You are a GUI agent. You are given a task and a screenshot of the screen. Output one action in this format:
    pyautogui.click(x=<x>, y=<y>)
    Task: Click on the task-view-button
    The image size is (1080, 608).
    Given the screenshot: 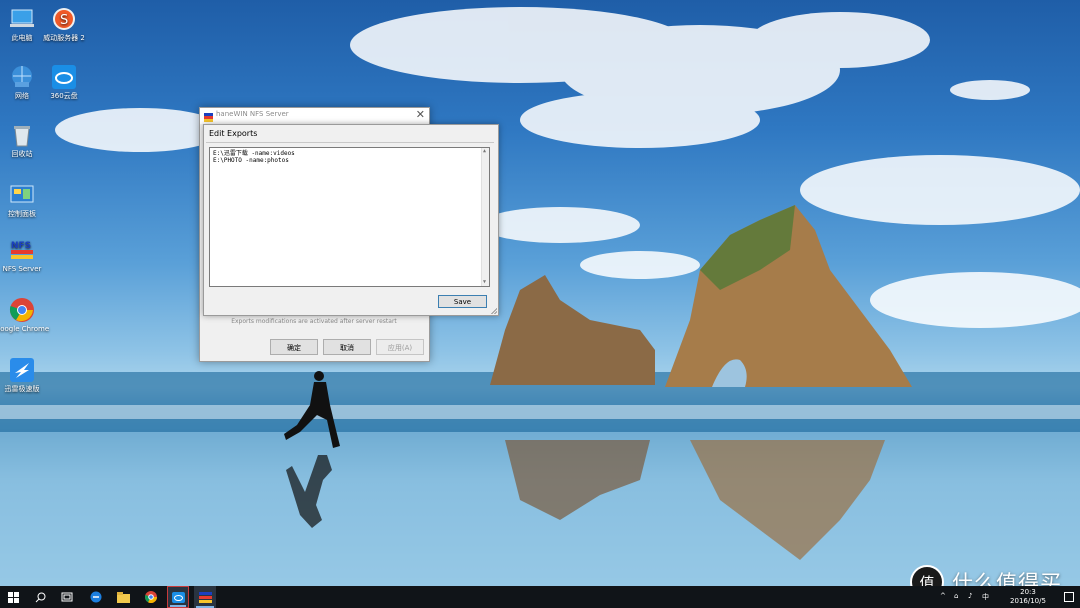 What is the action you would take?
    pyautogui.click(x=67, y=597)
    